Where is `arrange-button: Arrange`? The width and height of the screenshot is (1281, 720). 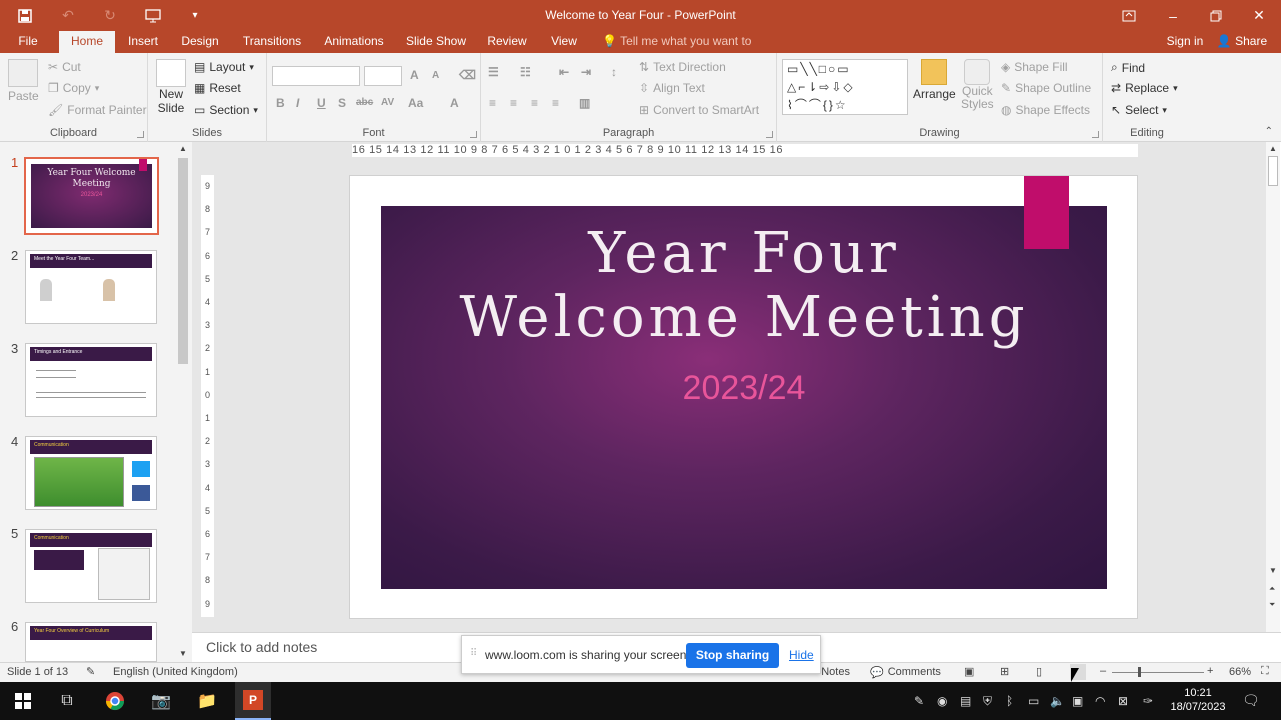 arrange-button: Arrange is located at coordinates (934, 80).